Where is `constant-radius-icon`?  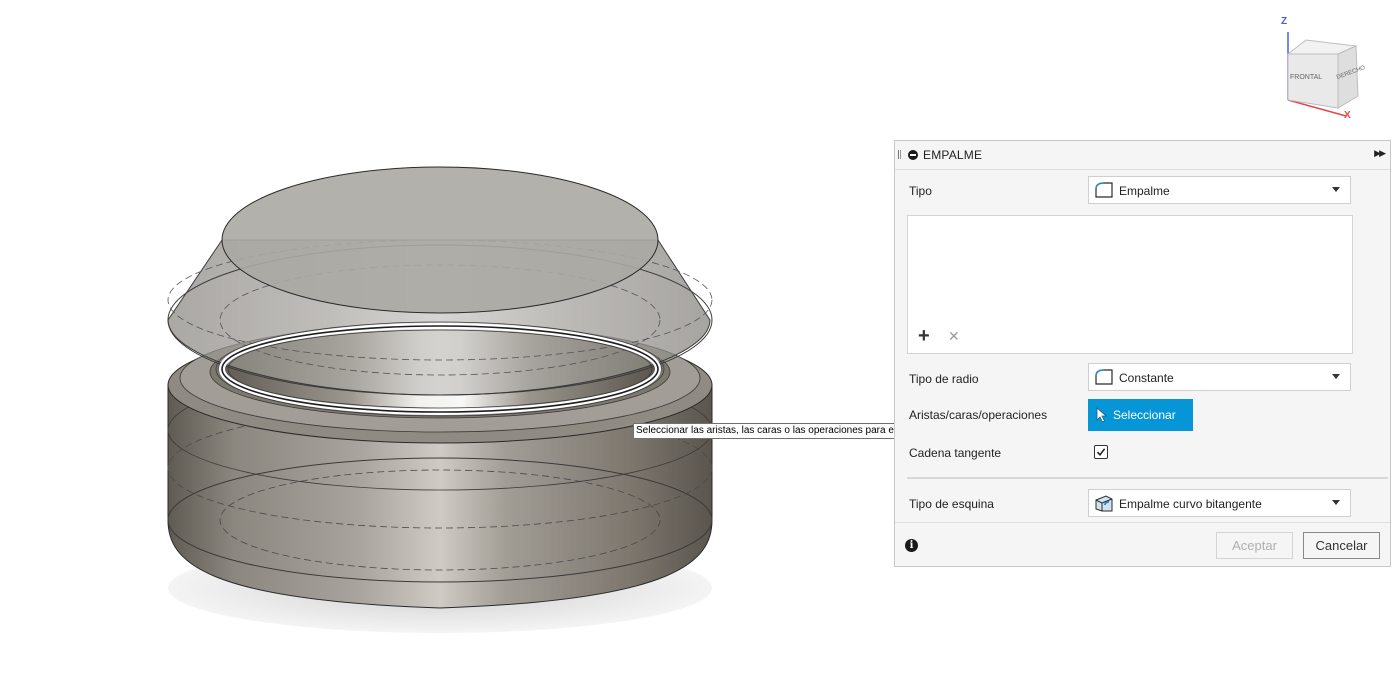 constant-radius-icon is located at coordinates (1104, 377).